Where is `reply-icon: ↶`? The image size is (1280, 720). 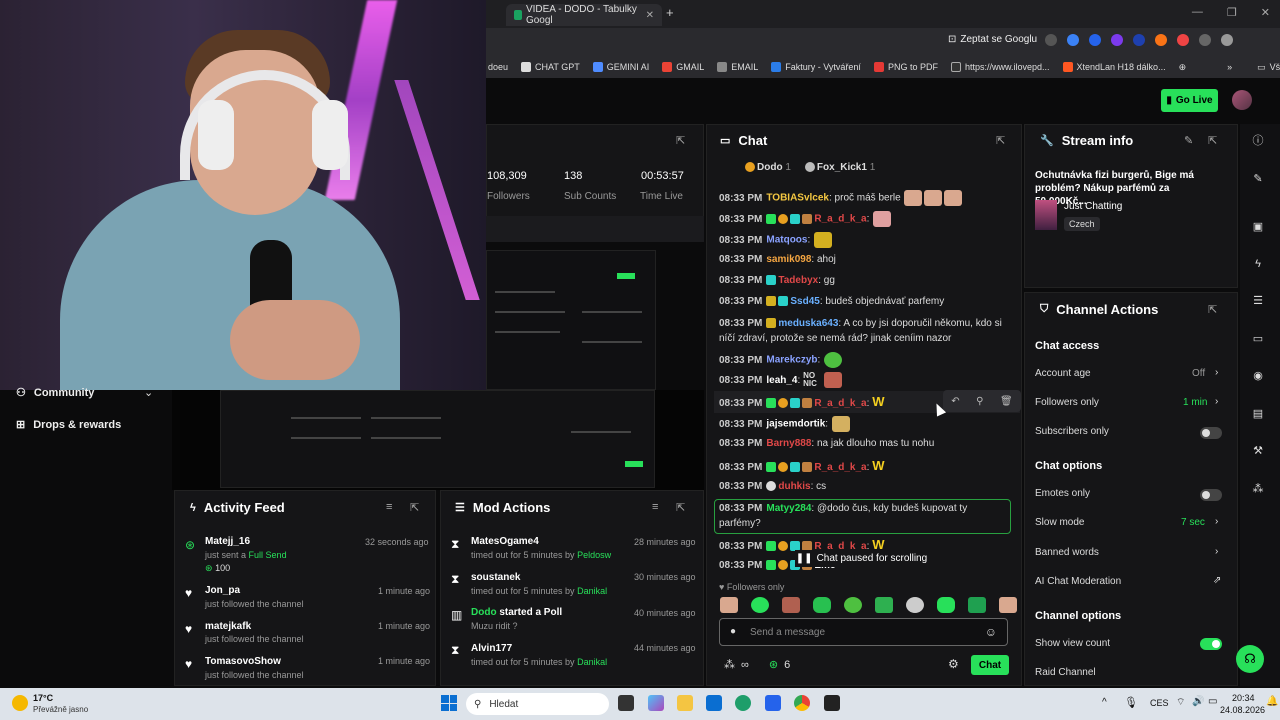
reply-icon: ↶ is located at coordinates (955, 401).